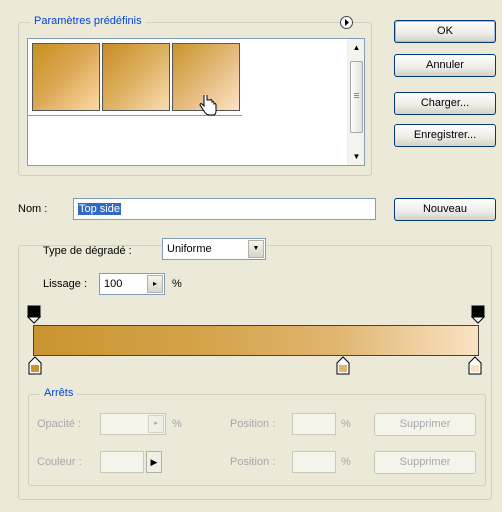  Describe the element at coordinates (445, 209) in the screenshot. I see `new-button: Nouveau` at that location.